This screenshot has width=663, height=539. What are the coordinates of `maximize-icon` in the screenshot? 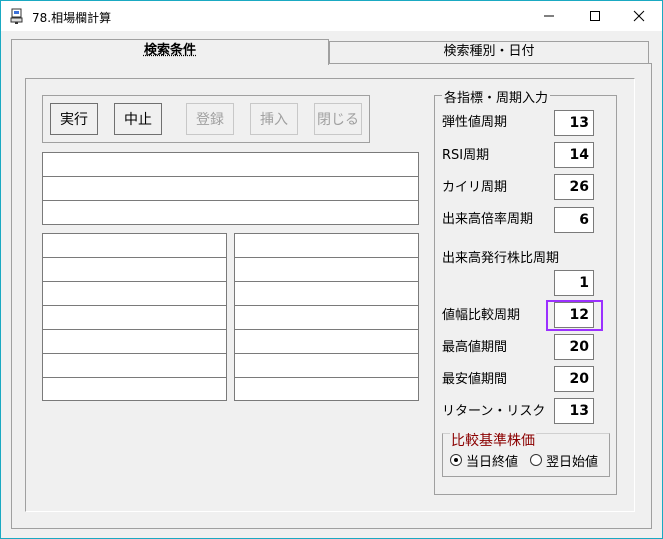 It's located at (595, 16).